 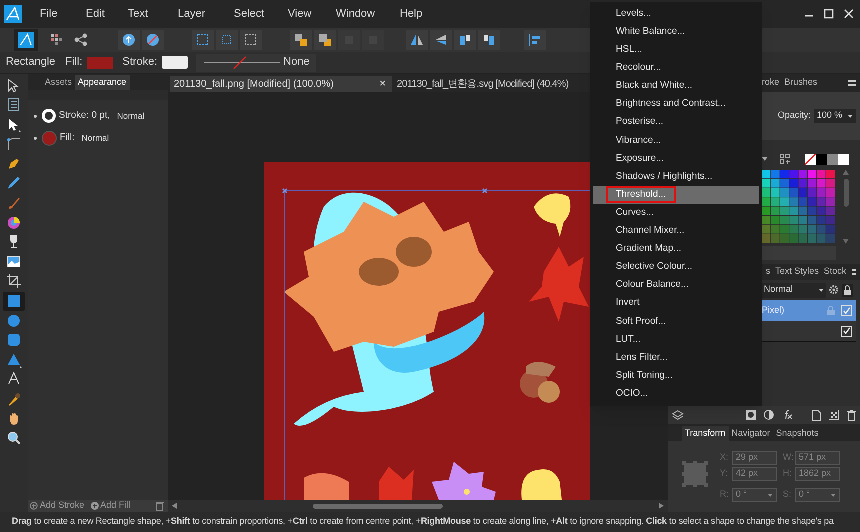 I want to click on menu-item: Invert, so click(x=676, y=303).